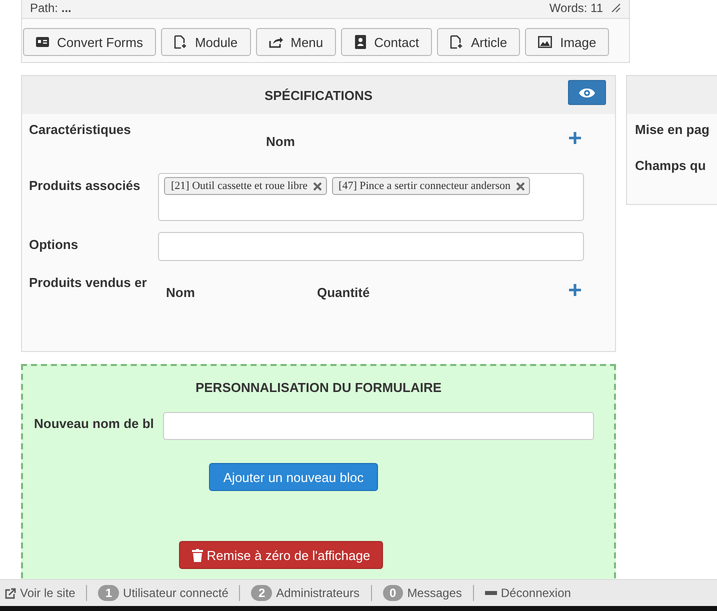 Image resolution: width=717 pixels, height=611 pixels. Describe the element at coordinates (616, 8) in the screenshot. I see `resize-handle-icon` at that location.